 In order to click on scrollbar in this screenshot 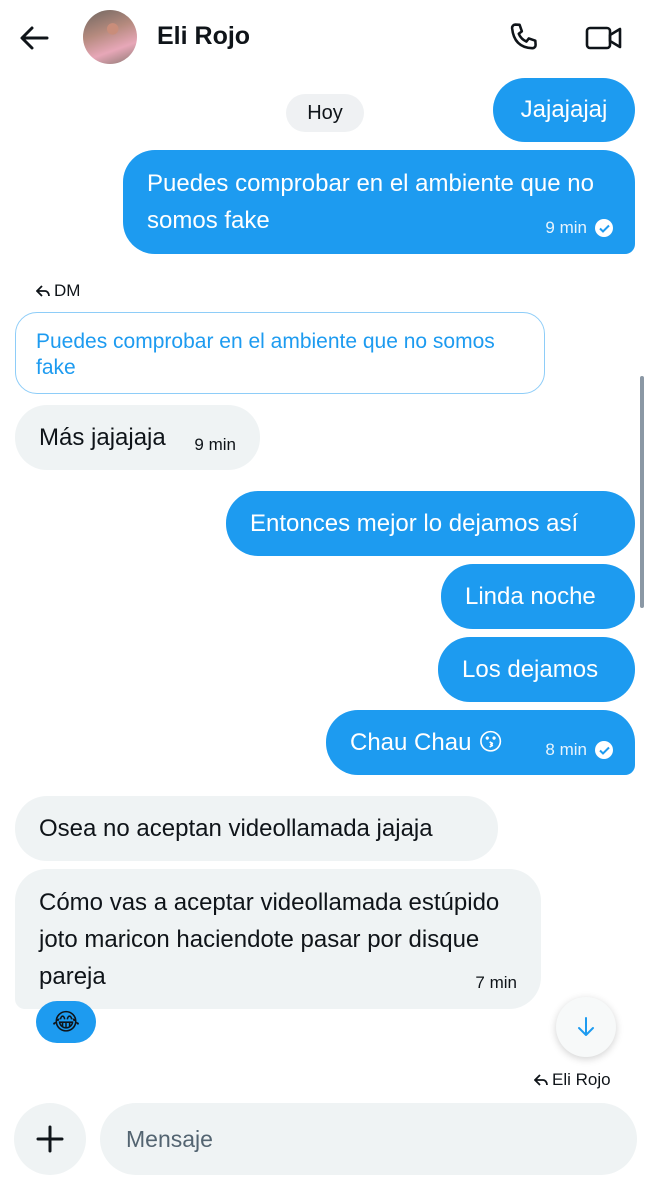, I will do `click(642, 492)`.